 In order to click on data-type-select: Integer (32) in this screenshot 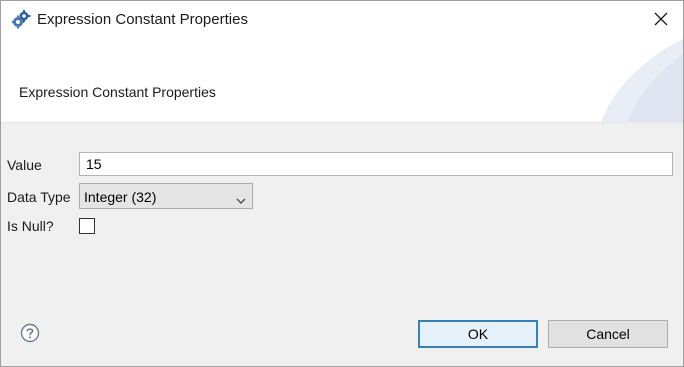, I will do `click(166, 196)`.